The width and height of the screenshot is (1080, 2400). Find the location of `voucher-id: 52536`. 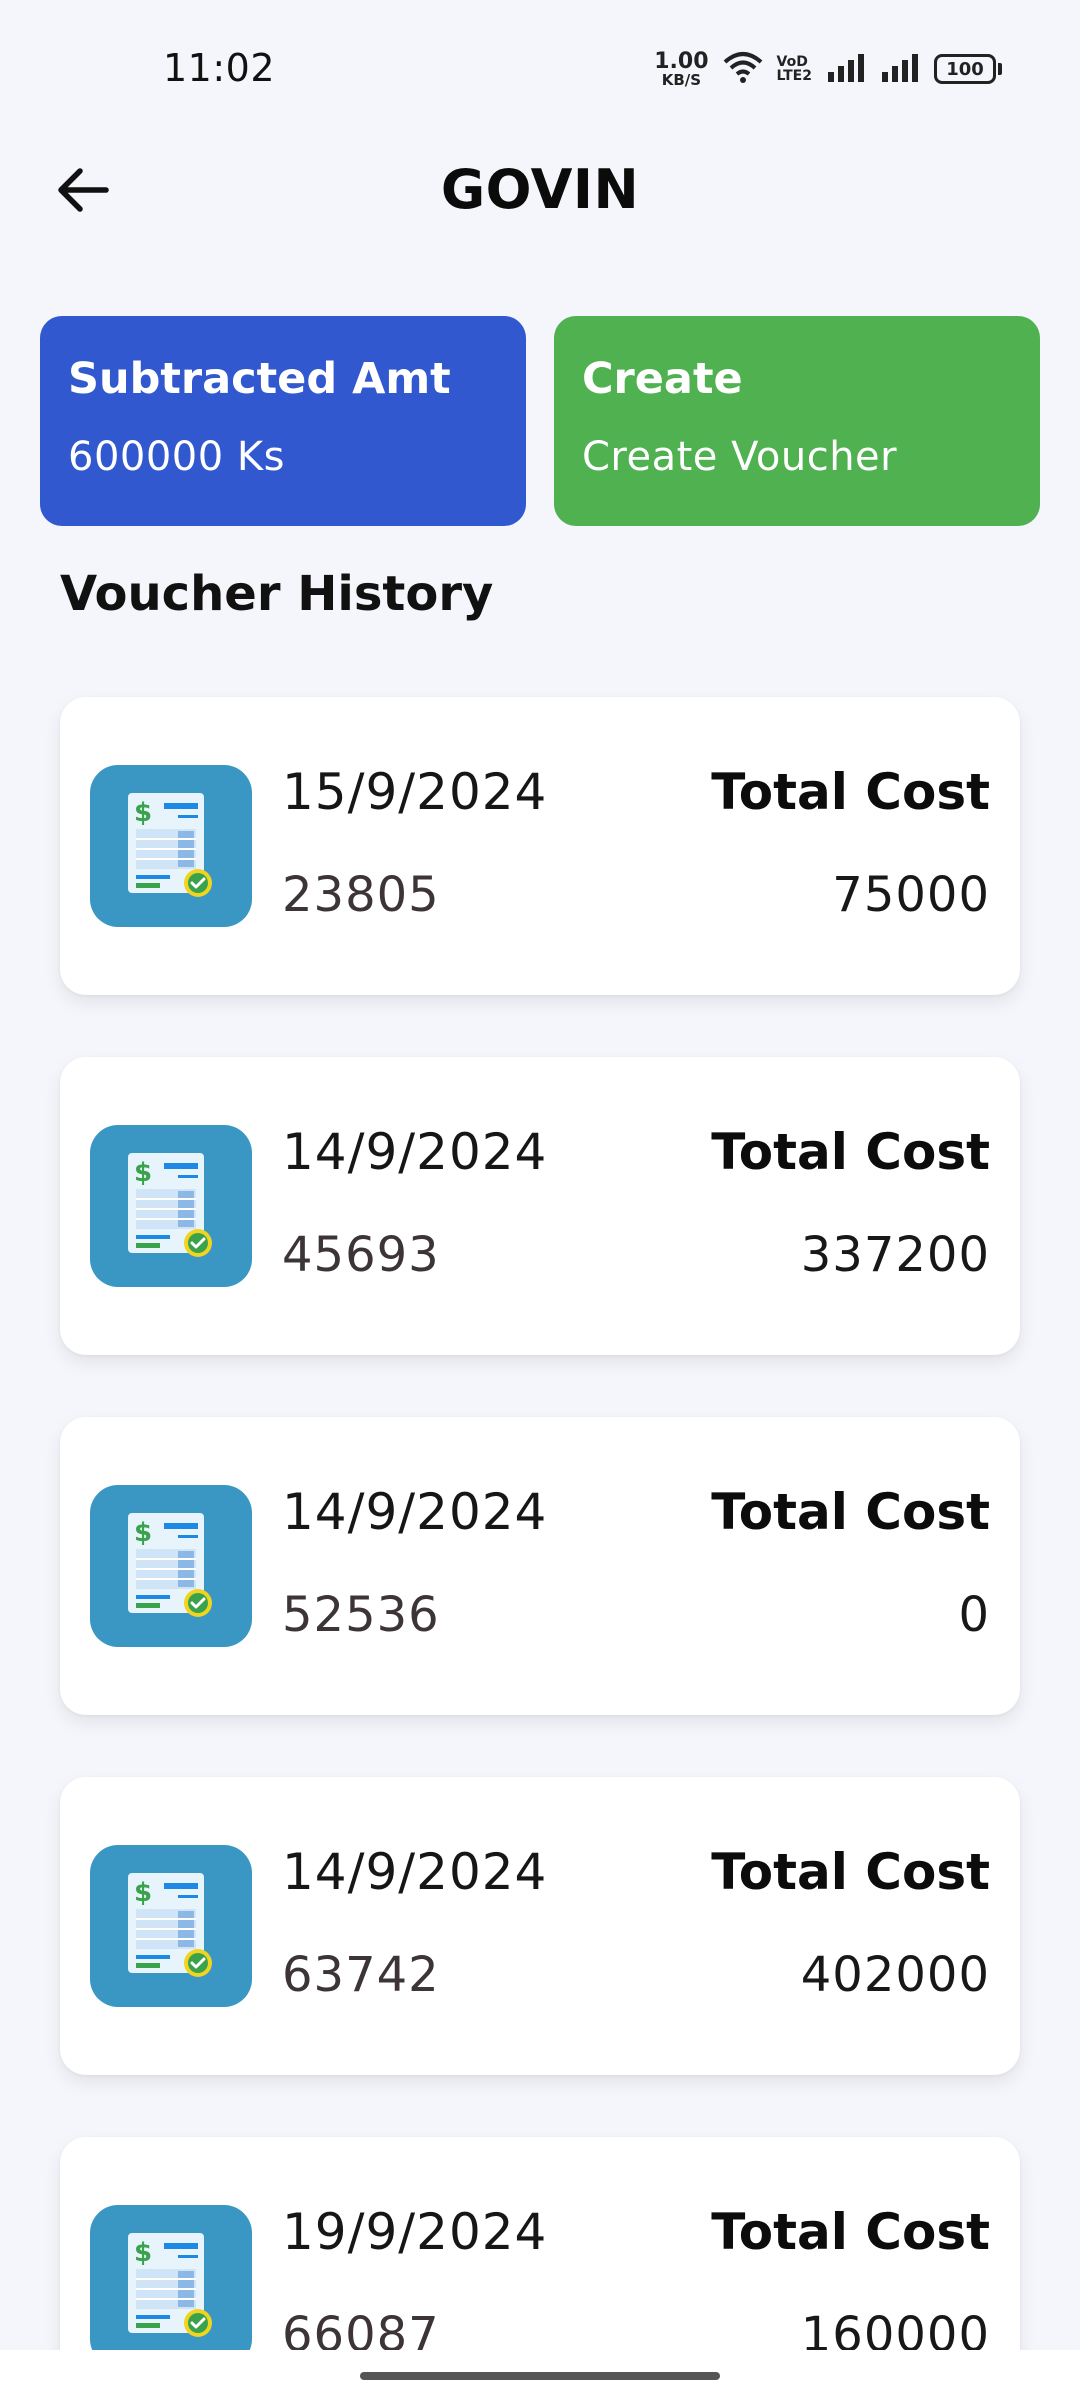

voucher-id: 52536 is located at coordinates (361, 1615).